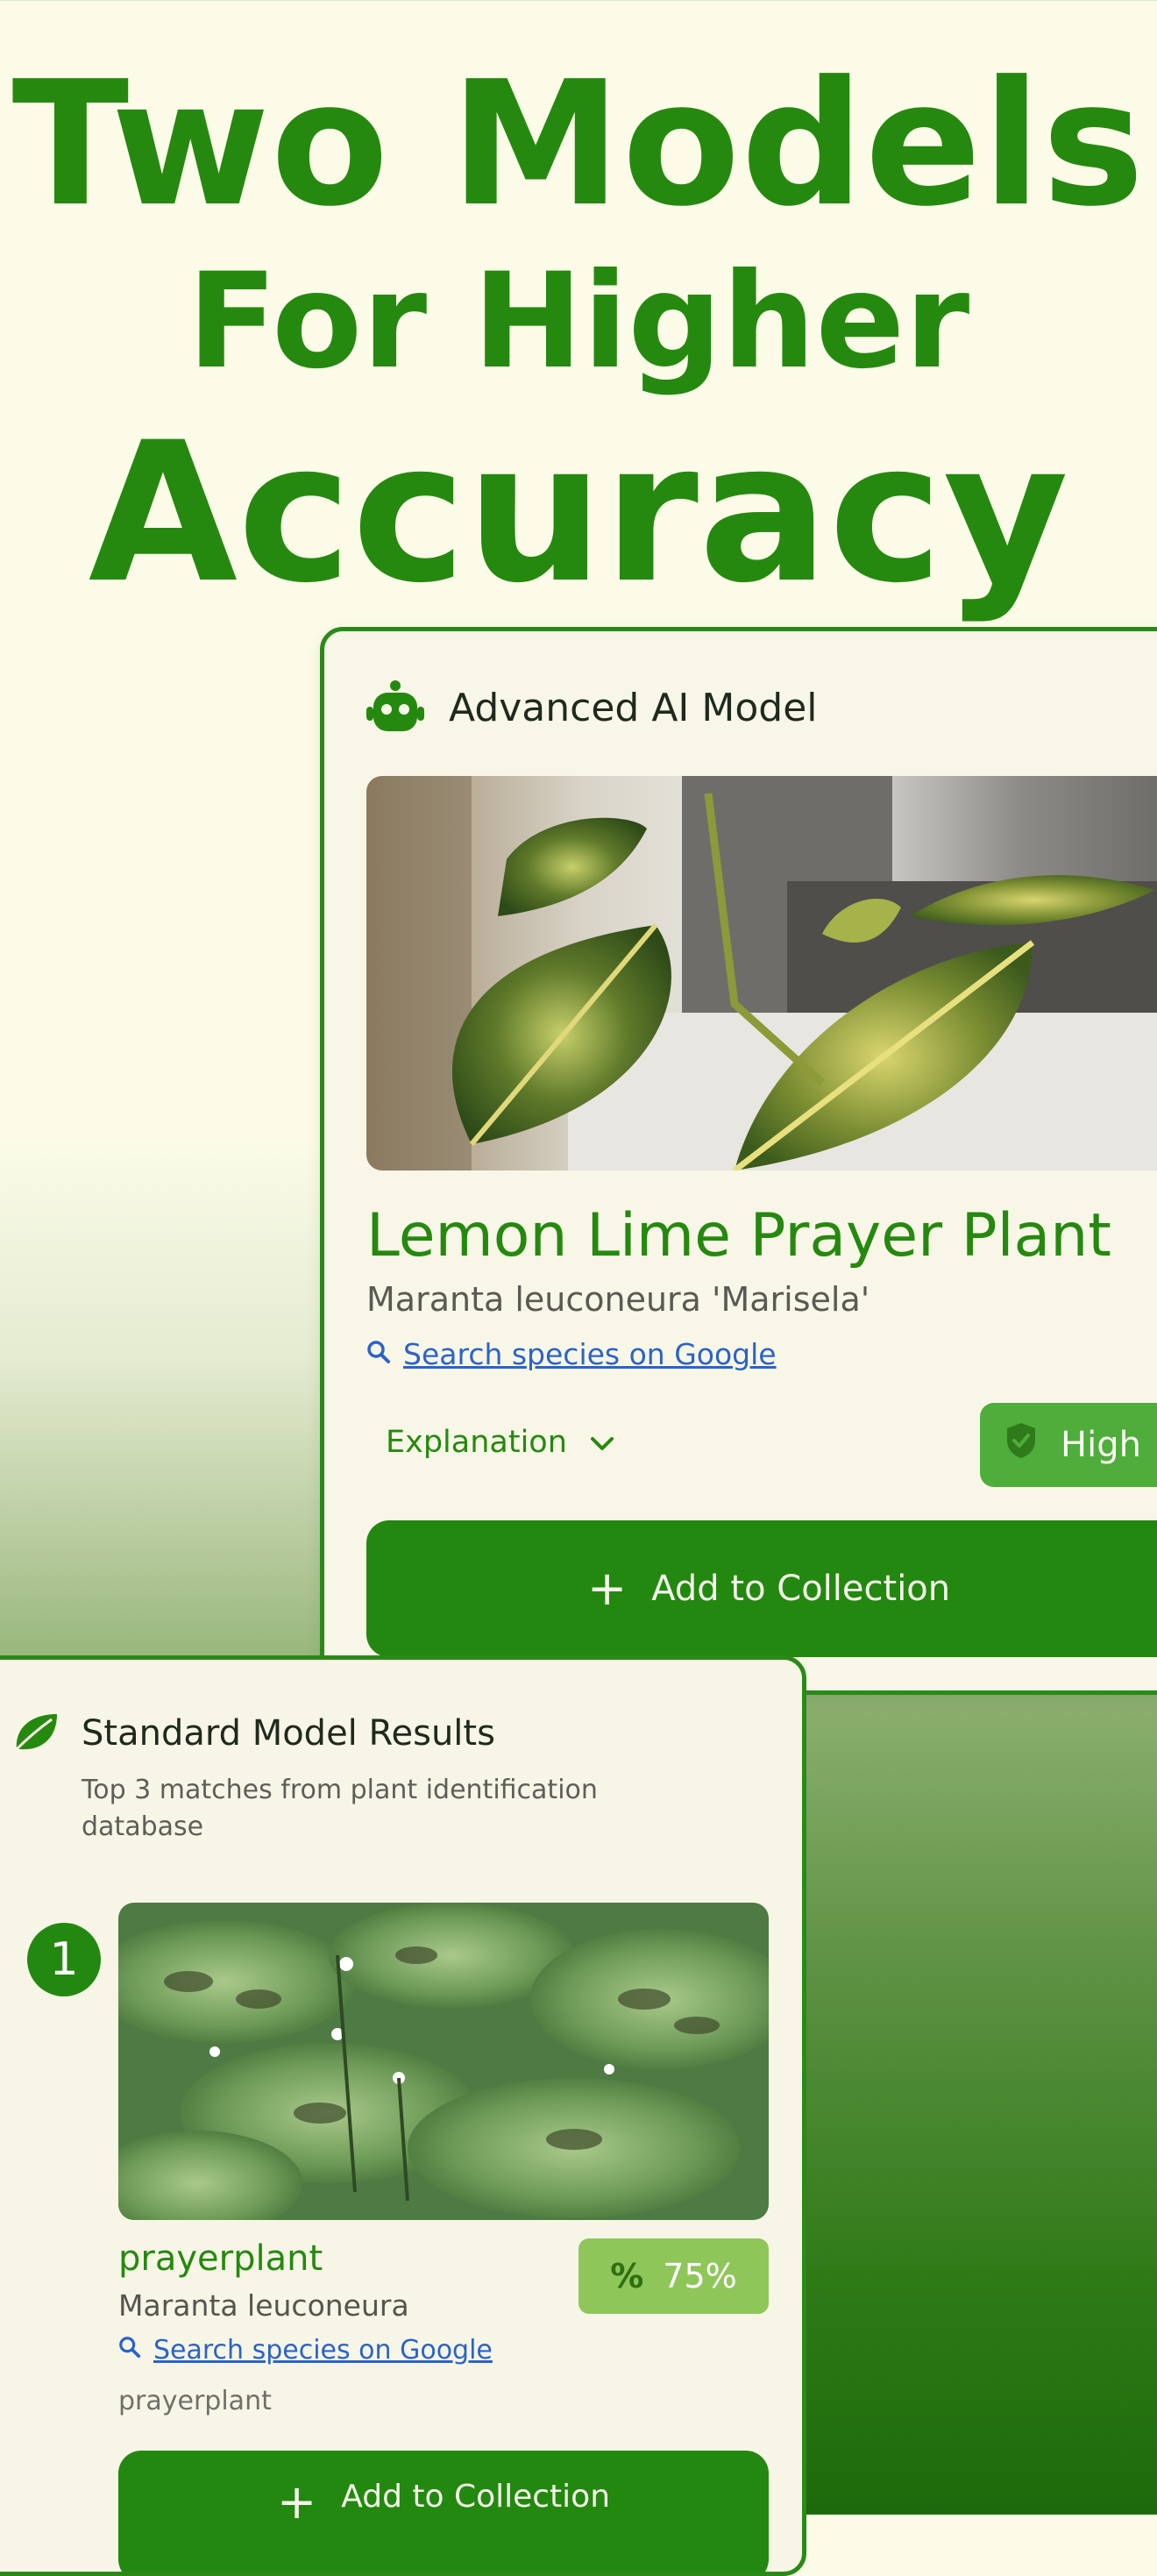 The image size is (1157, 2576). Describe the element at coordinates (263, 2305) in the screenshot. I see `result-scientific-name: Maranta leuconeura` at that location.